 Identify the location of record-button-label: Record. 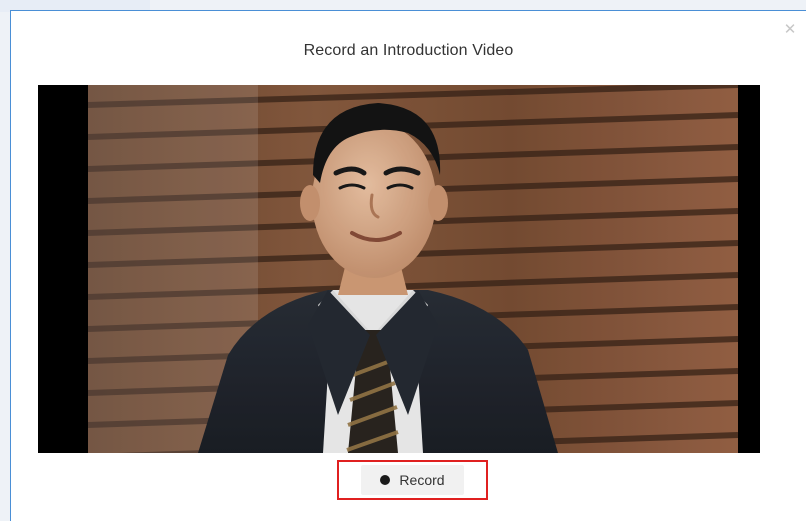
(422, 480).